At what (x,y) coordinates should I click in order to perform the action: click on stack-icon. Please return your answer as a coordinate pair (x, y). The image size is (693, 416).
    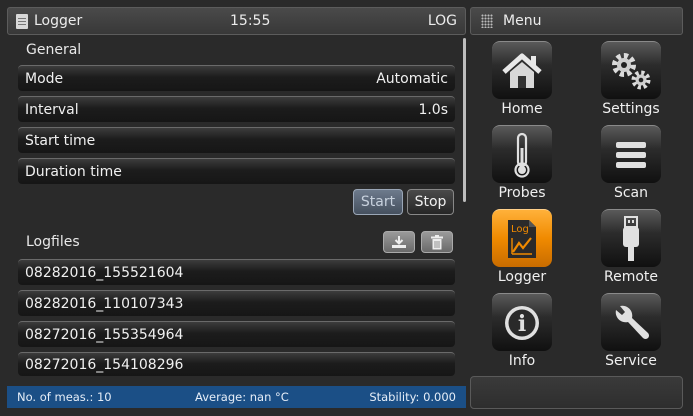
    Looking at the image, I should click on (631, 154).